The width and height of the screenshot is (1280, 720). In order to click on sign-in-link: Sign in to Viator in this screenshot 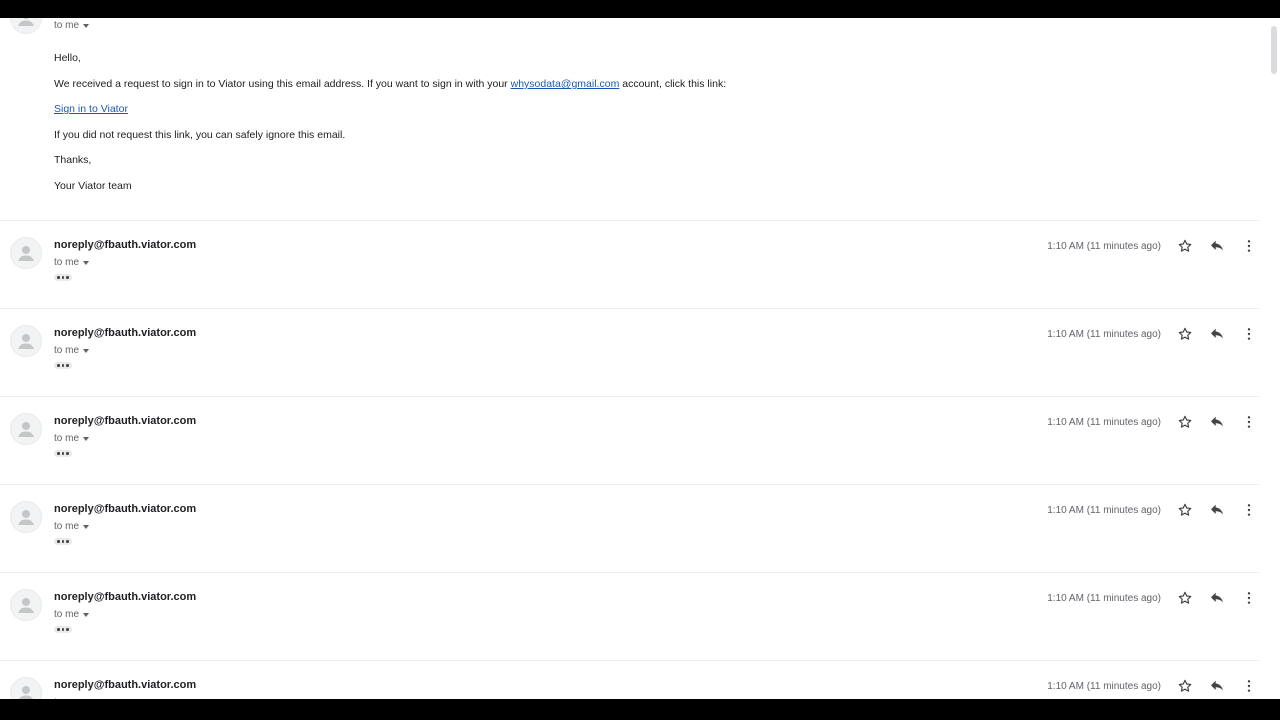, I will do `click(91, 109)`.